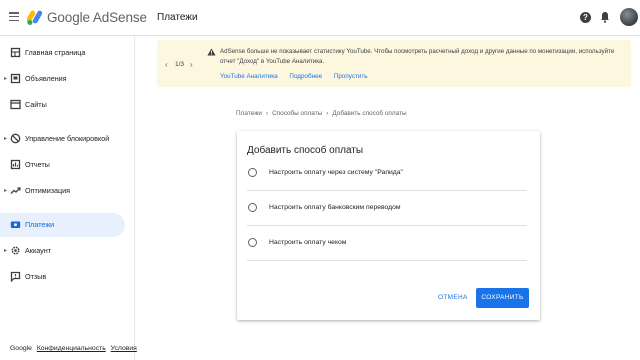 The height and width of the screenshot is (360, 640). I want to click on terms-link: Условия, so click(124, 348).